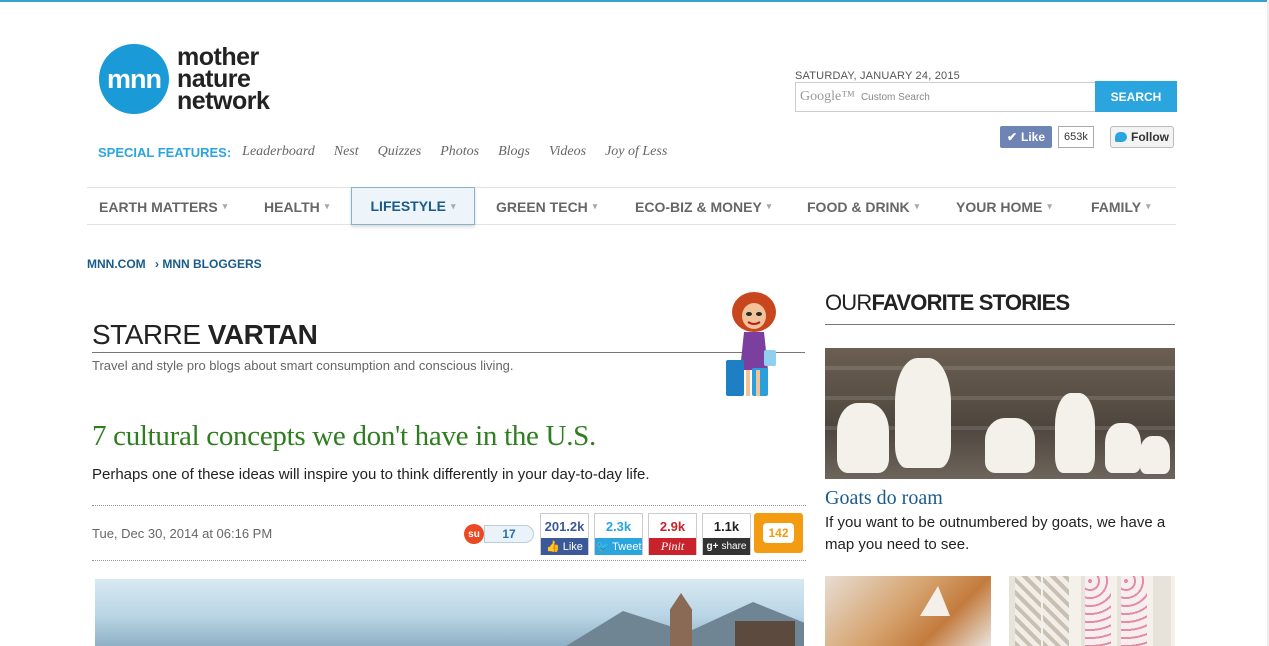 The width and height of the screenshot is (1269, 646). What do you see at coordinates (262, 334) in the screenshot?
I see `blogger-last-name: VARTAN` at bounding box center [262, 334].